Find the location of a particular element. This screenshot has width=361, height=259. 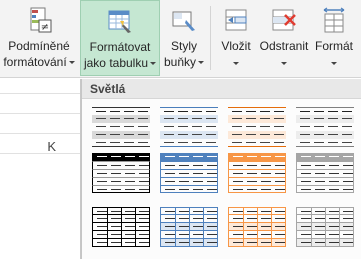

format-as-table-button: Formátovat jako tabulku is located at coordinates (120, 38).